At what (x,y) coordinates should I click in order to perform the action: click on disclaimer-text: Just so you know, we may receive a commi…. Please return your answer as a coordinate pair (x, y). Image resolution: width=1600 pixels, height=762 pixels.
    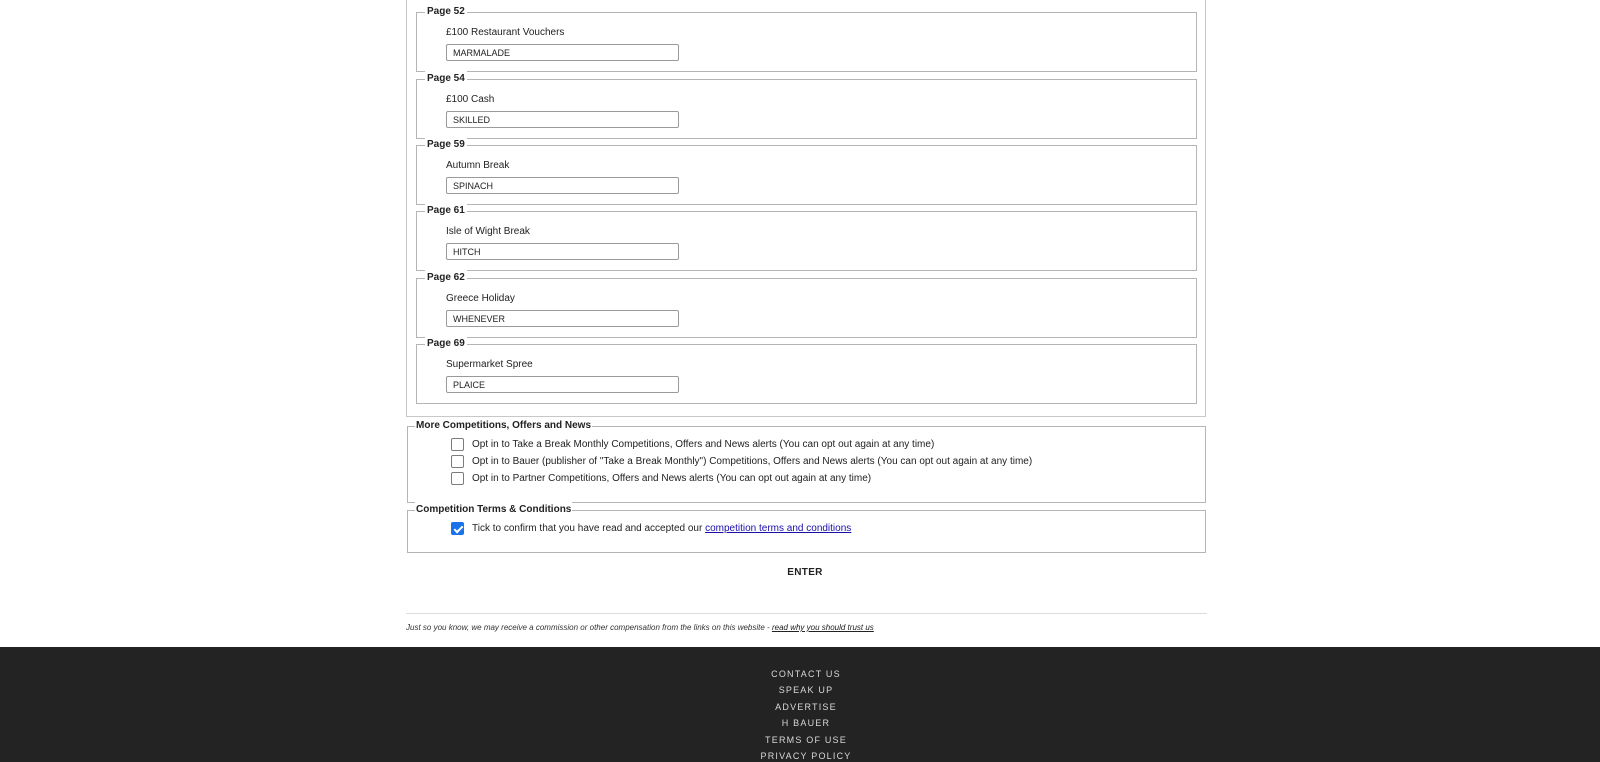
    Looking at the image, I should click on (588, 627).